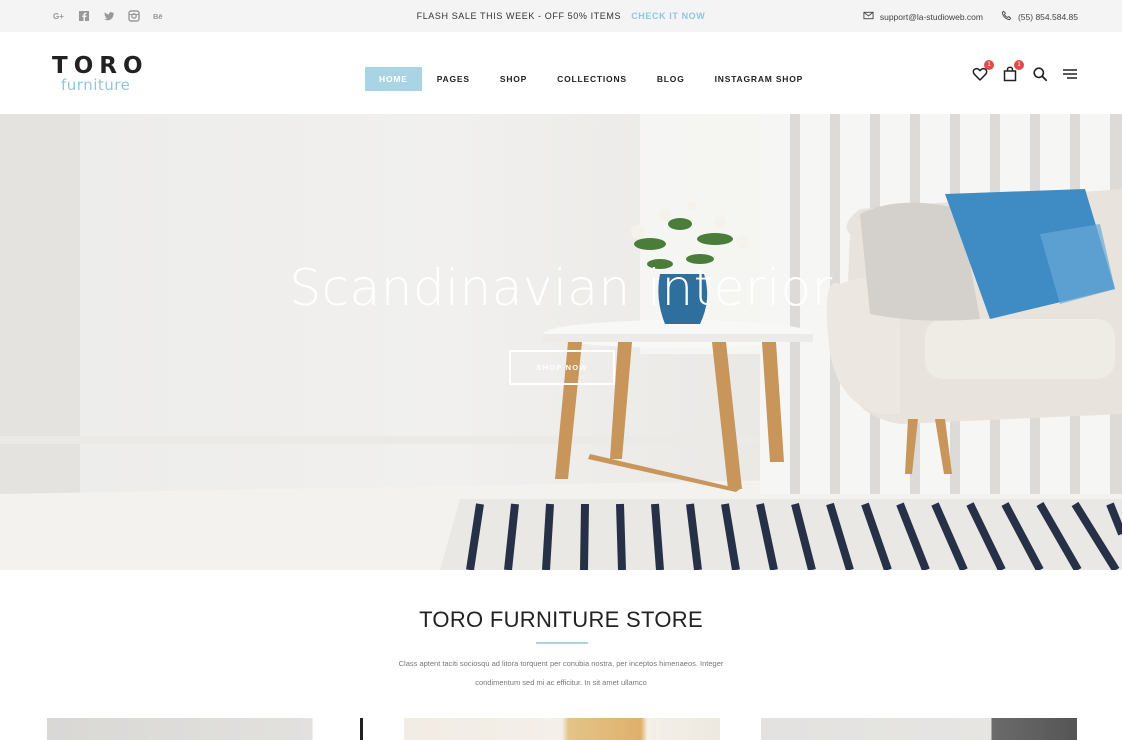 The height and width of the screenshot is (740, 1122). Describe the element at coordinates (671, 79) in the screenshot. I see `nav-item-blog: BLOG` at that location.